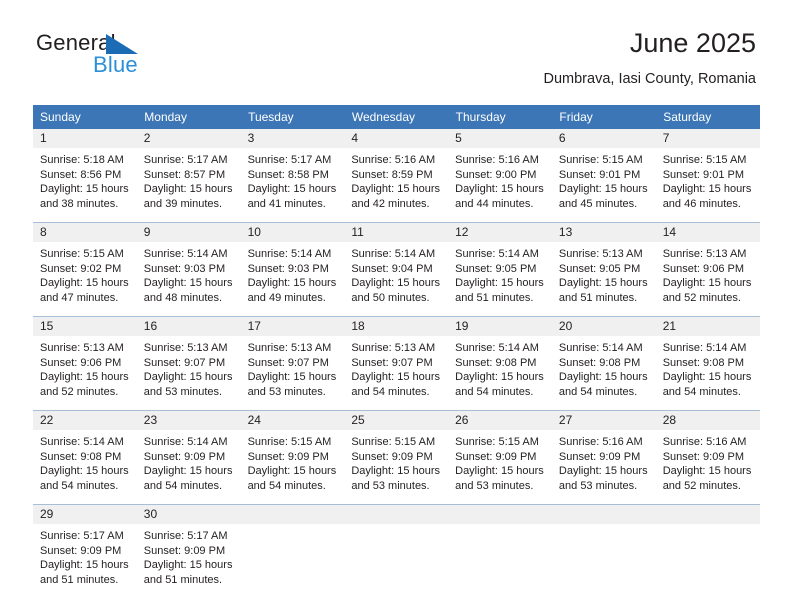  What do you see at coordinates (390, 203) in the screenshot?
I see `daylight-text-line2: and 42 minutes.` at bounding box center [390, 203].